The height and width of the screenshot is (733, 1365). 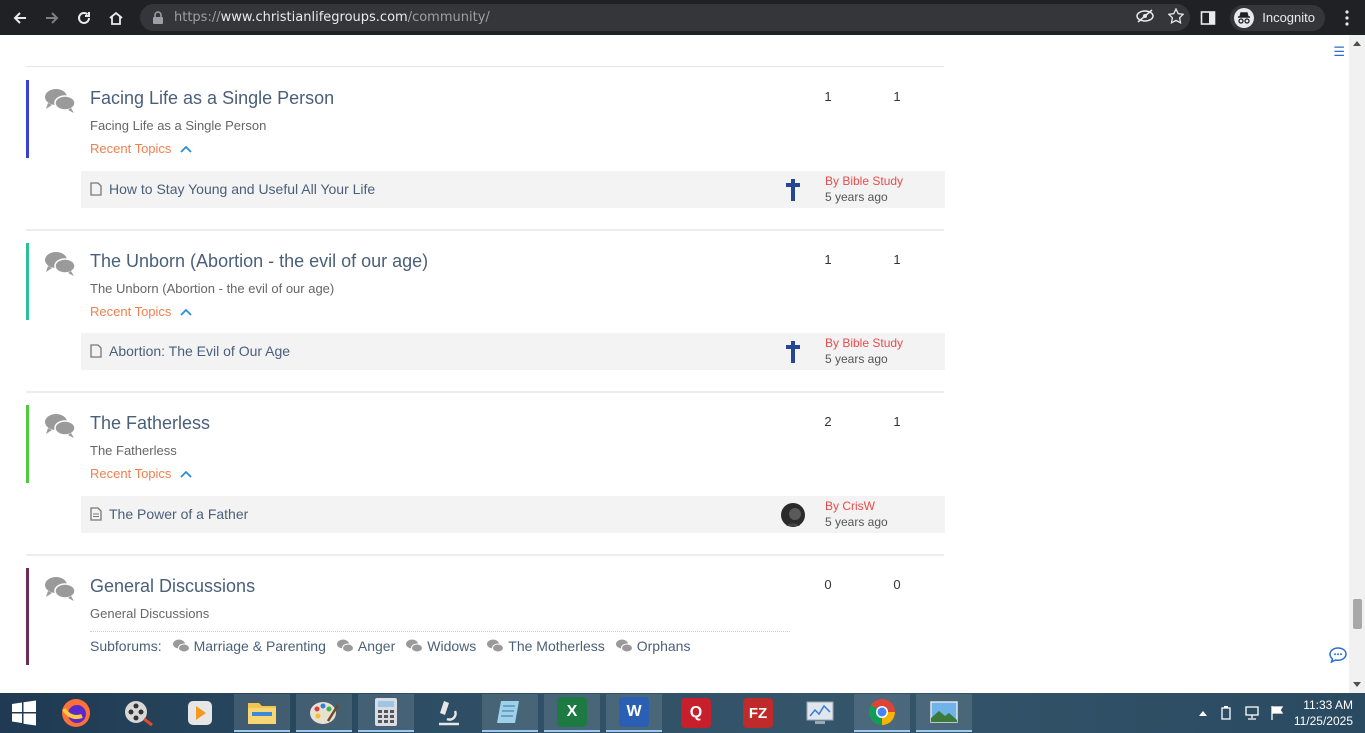 I want to click on user-avatar, so click(x=793, y=515).